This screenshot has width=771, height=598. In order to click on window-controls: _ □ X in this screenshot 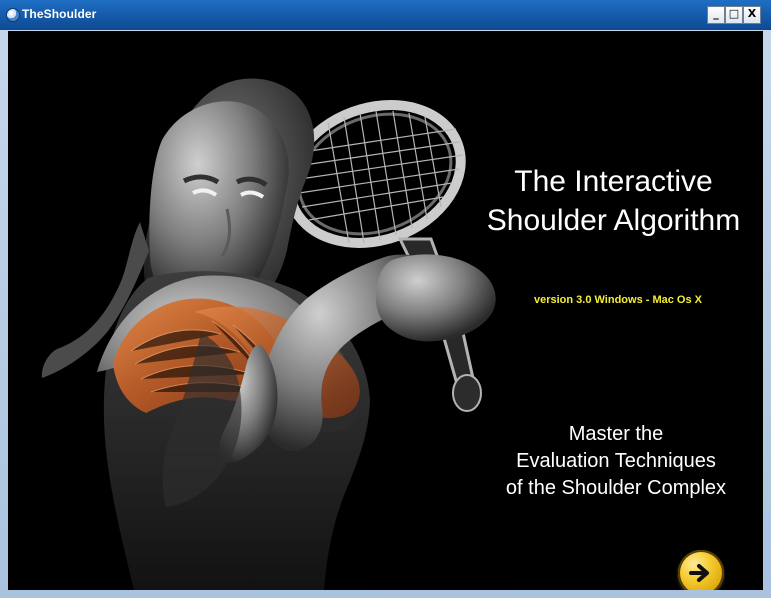, I will do `click(736, 15)`.